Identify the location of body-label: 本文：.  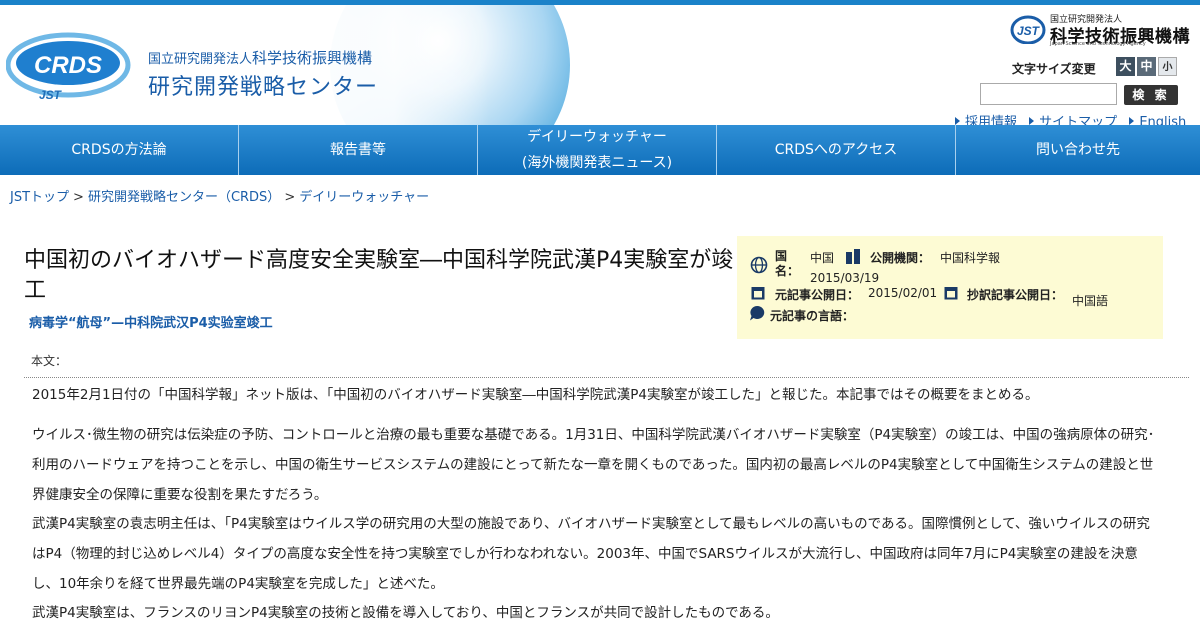
(49, 361).